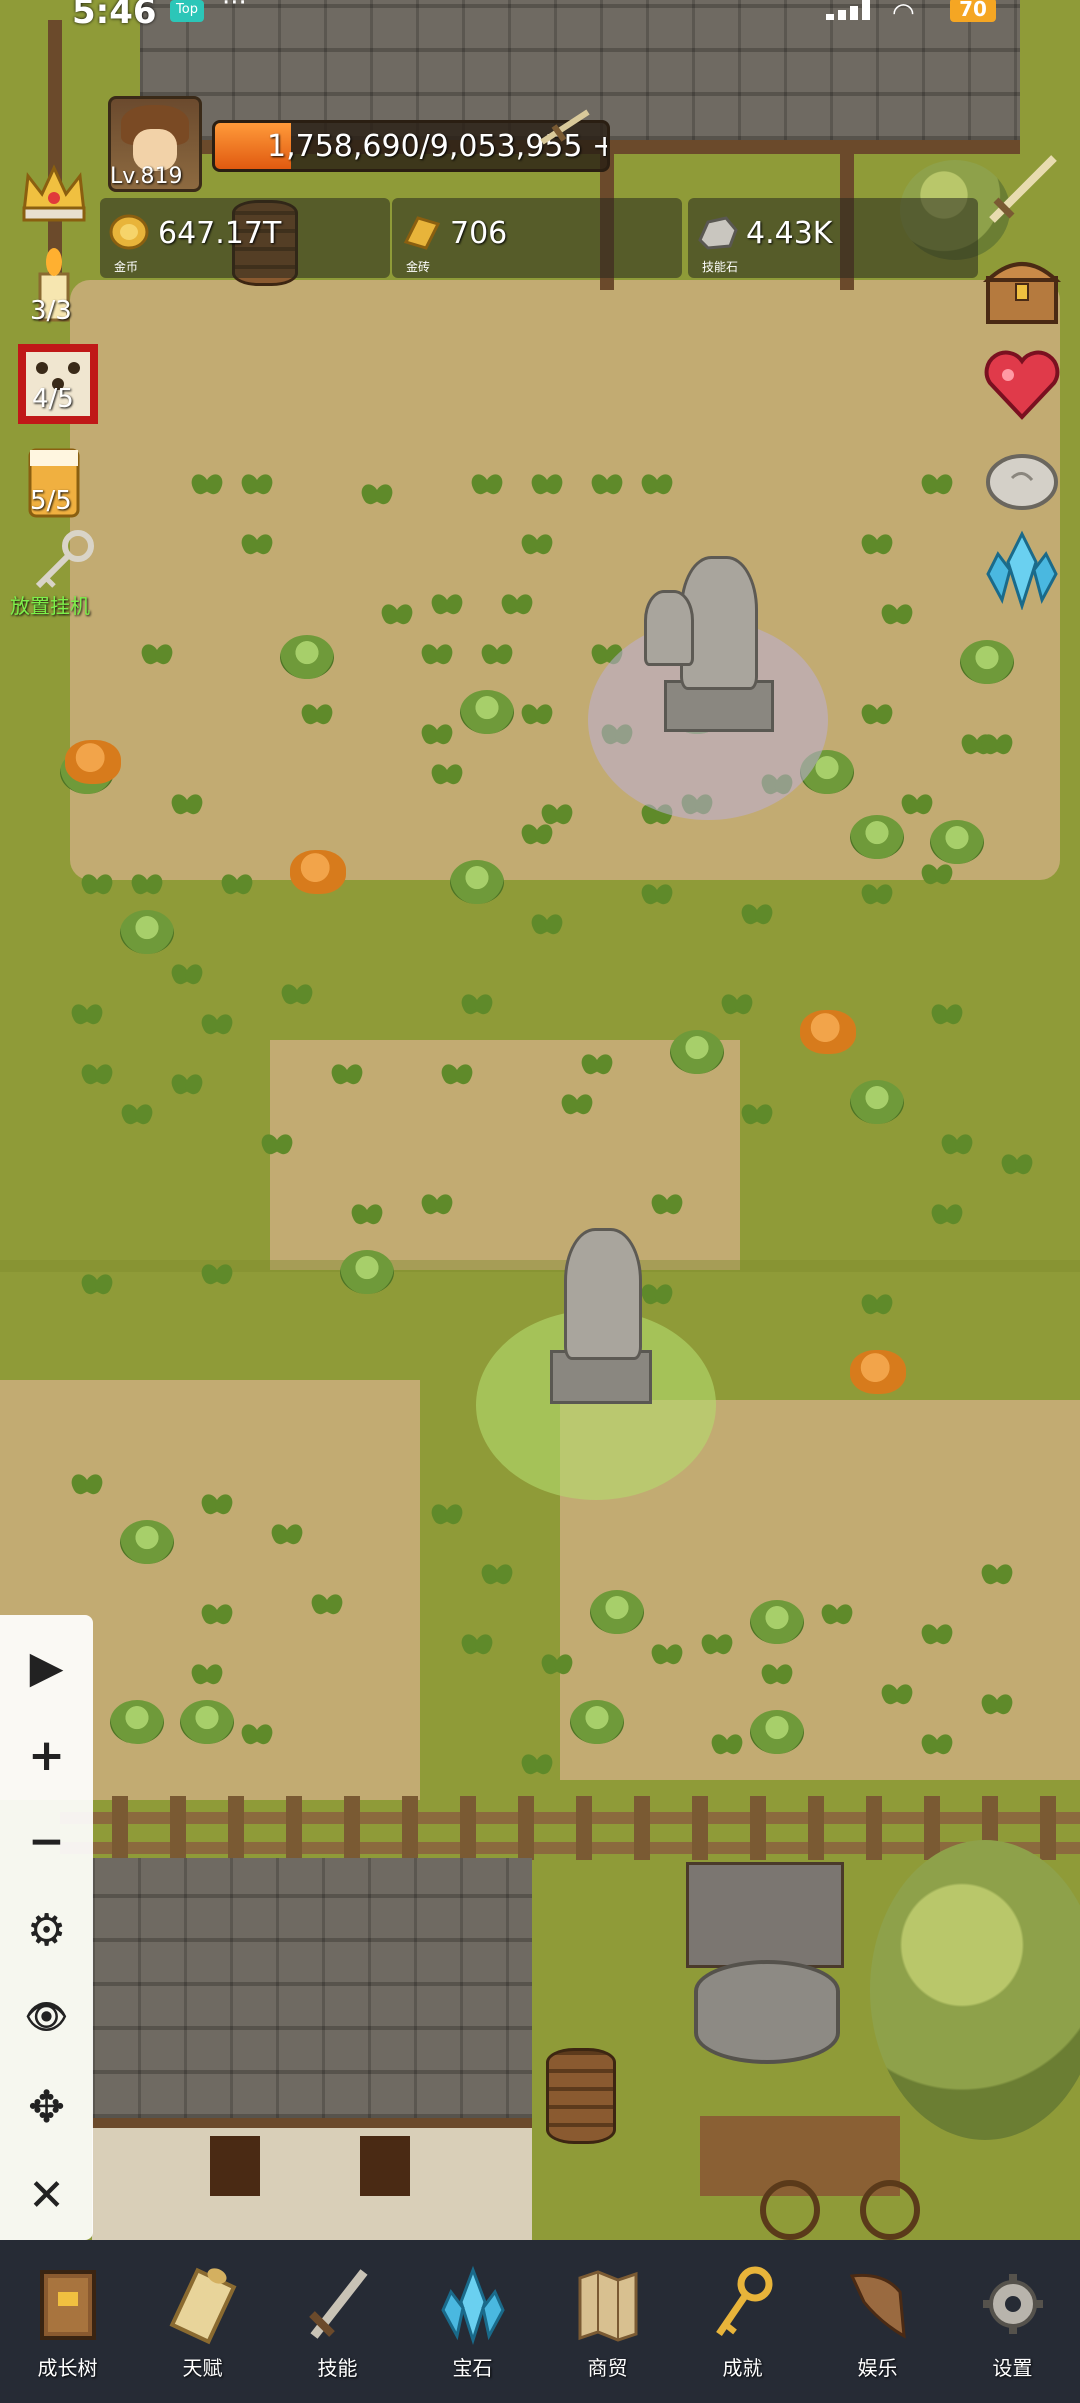 This screenshot has width=1080, height=2403. Describe the element at coordinates (54, 483) in the screenshot. I see `beer-item: 5/5` at that location.